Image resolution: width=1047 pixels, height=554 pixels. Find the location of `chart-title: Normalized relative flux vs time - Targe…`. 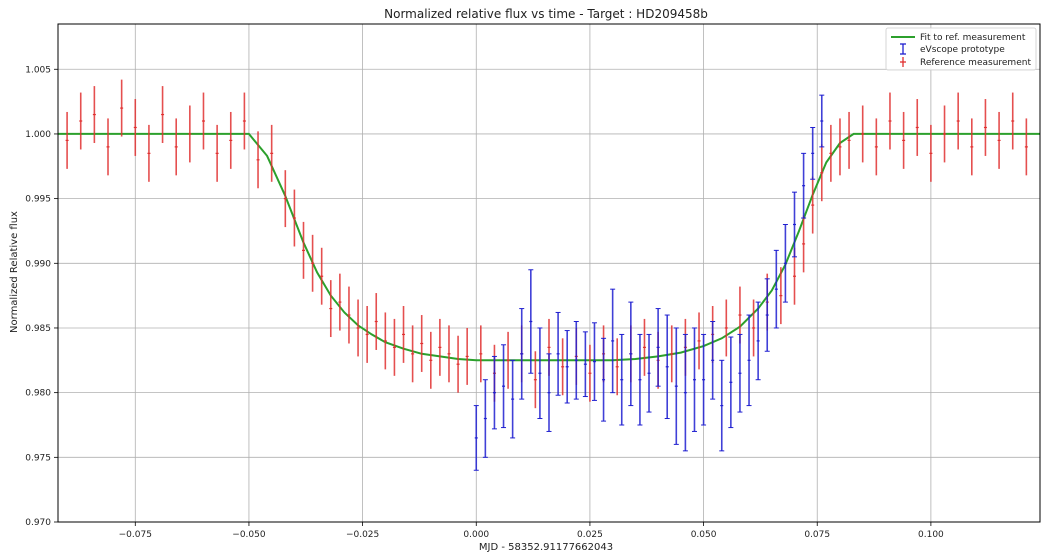

chart-title: Normalized relative flux vs time - Targe… is located at coordinates (546, 14).